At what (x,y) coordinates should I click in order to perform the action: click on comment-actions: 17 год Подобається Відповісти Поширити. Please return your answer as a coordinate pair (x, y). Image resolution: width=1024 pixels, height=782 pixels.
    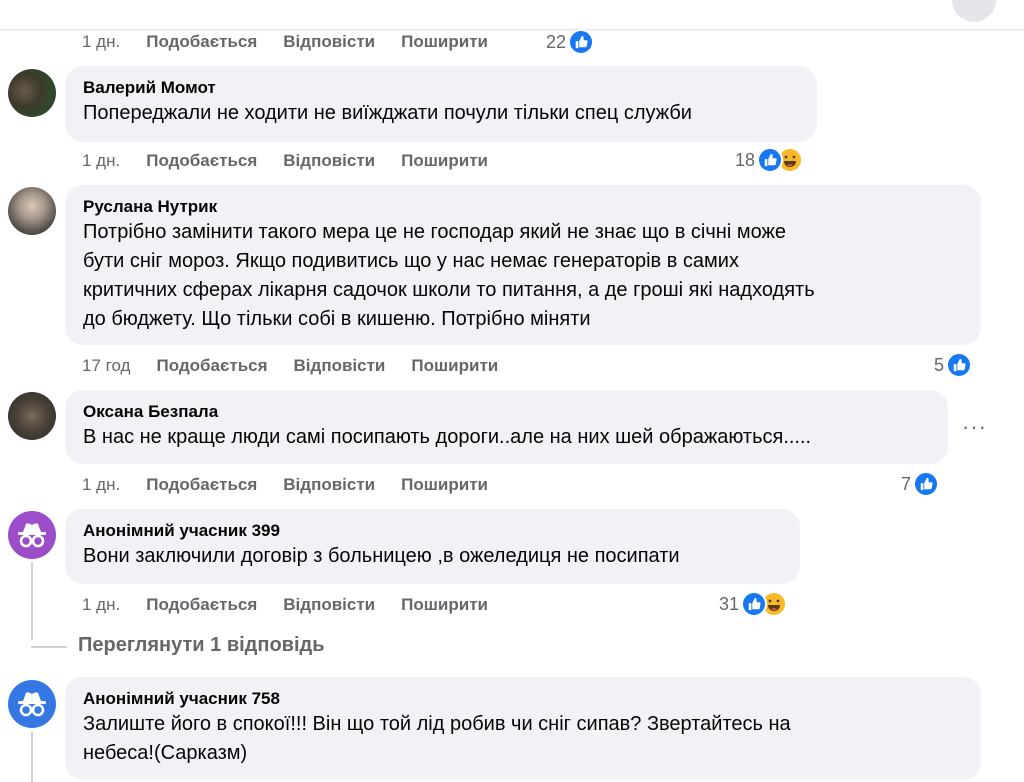
    Looking at the image, I should click on (290, 366).